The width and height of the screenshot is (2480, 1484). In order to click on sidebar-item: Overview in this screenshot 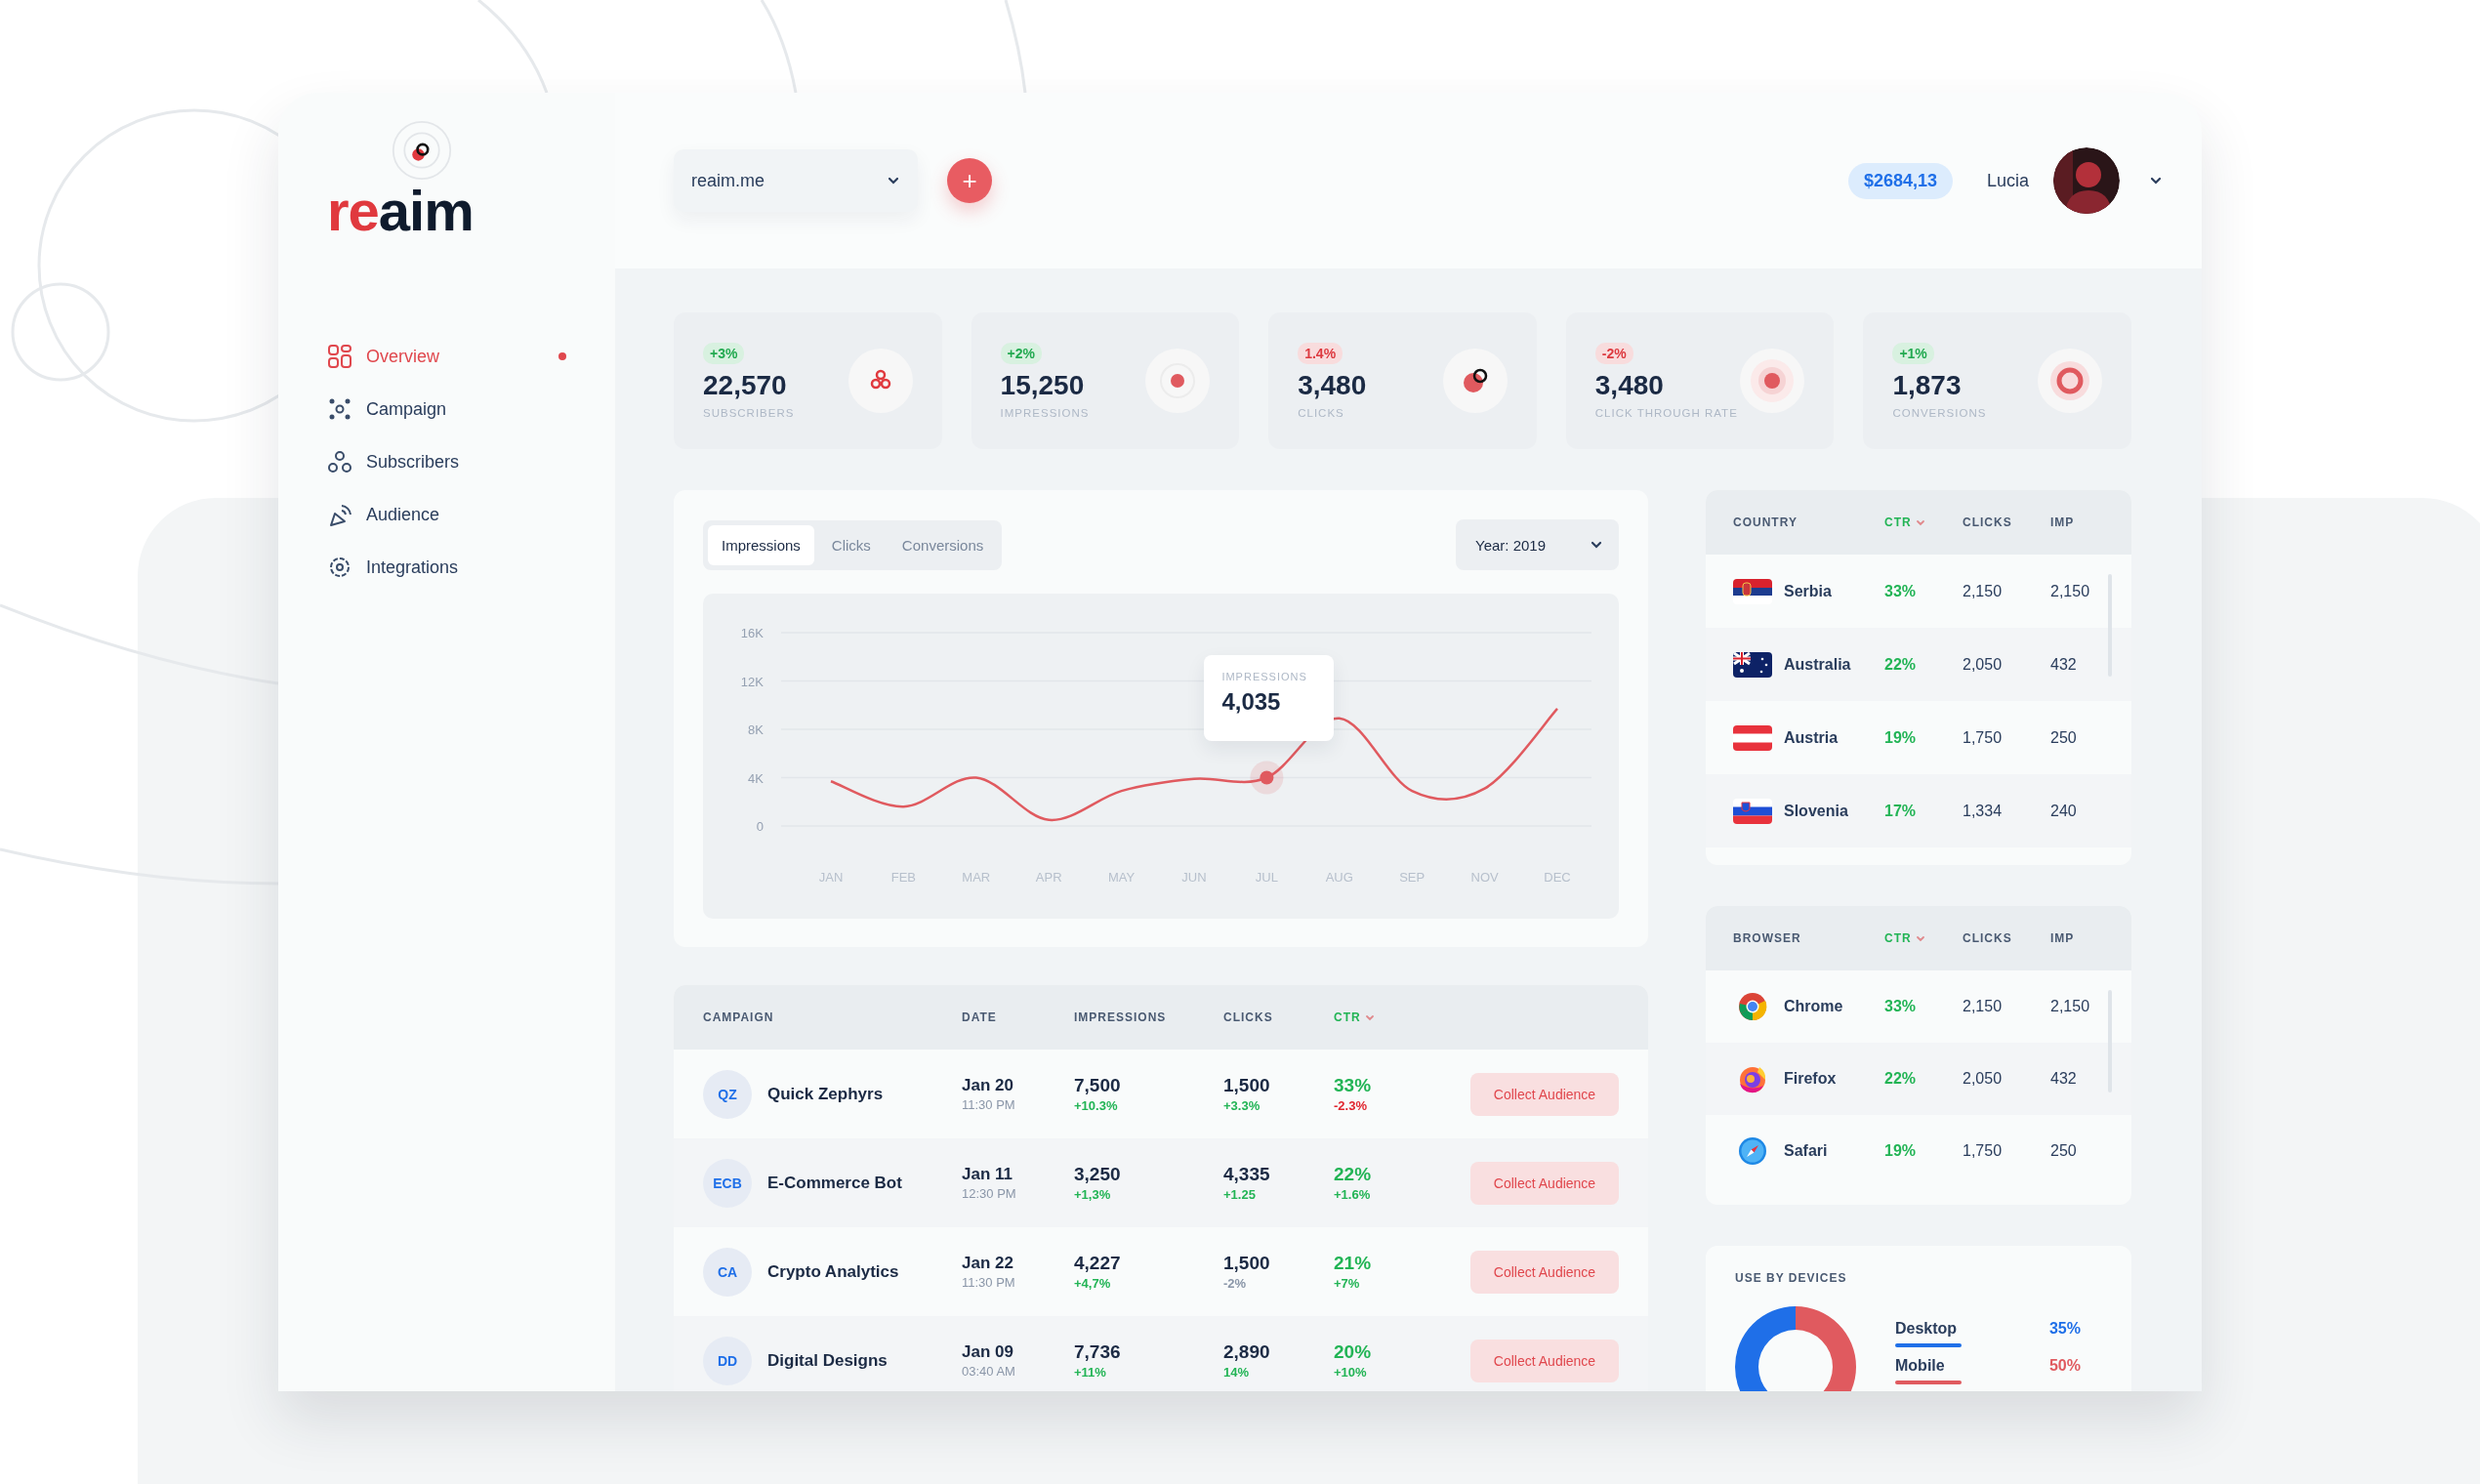, I will do `click(446, 357)`.